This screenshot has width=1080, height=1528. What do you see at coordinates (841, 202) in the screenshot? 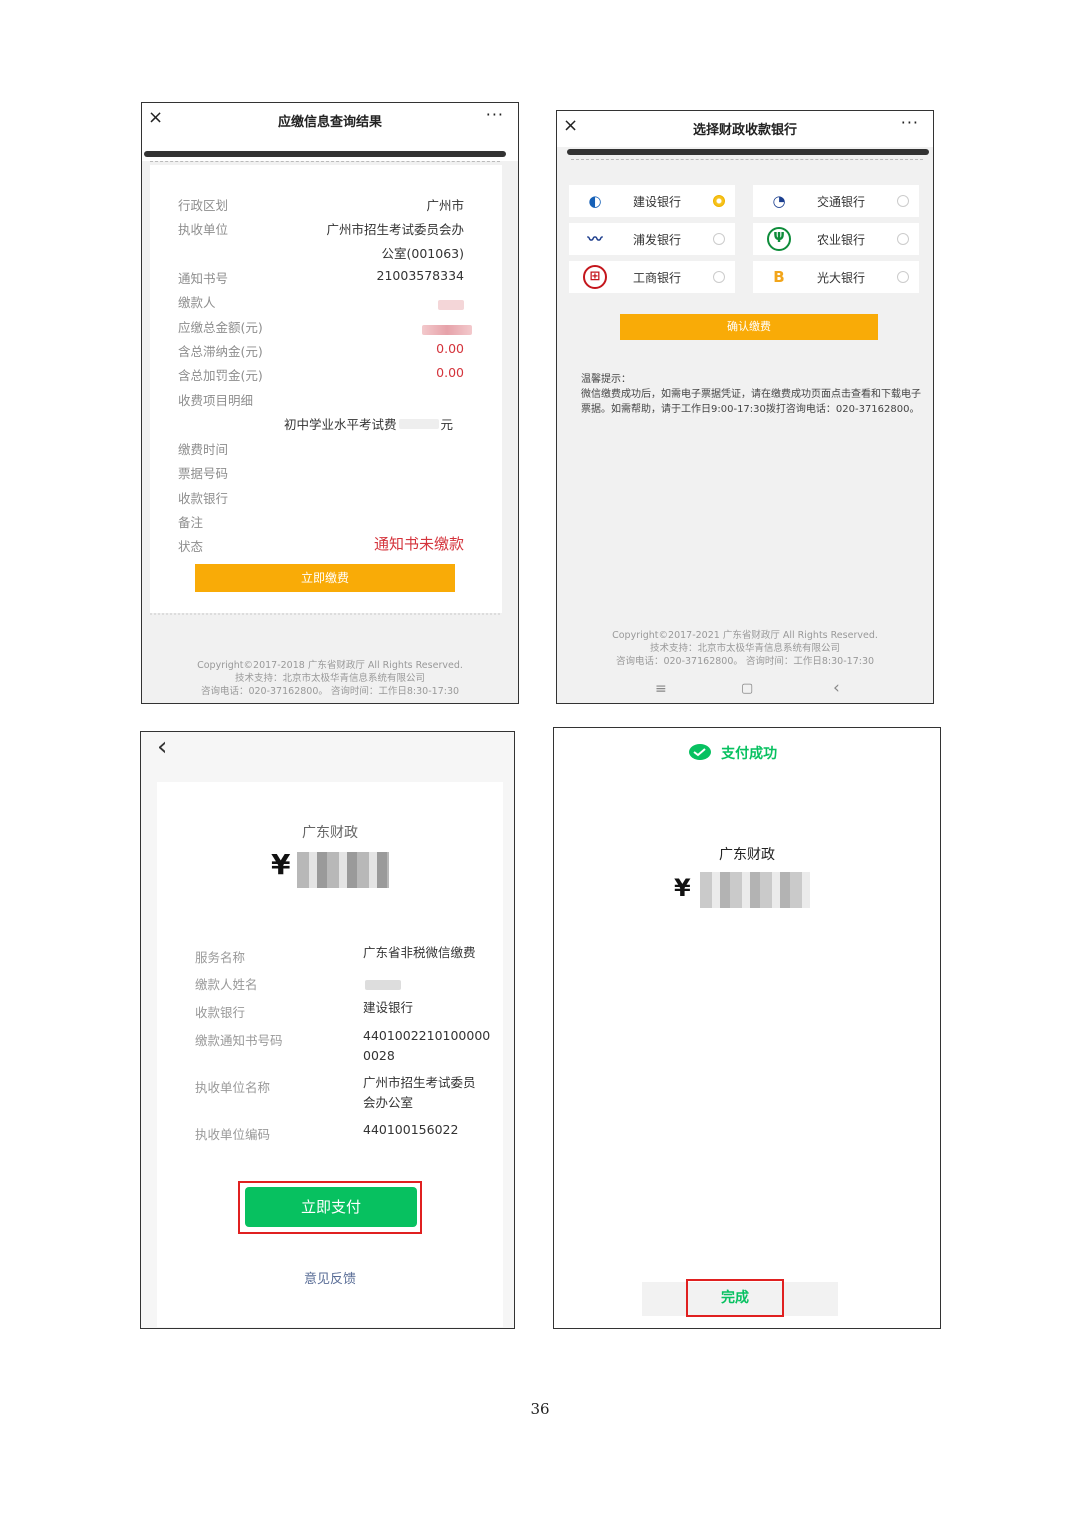
I see `bank-name: 交通银行` at bounding box center [841, 202].